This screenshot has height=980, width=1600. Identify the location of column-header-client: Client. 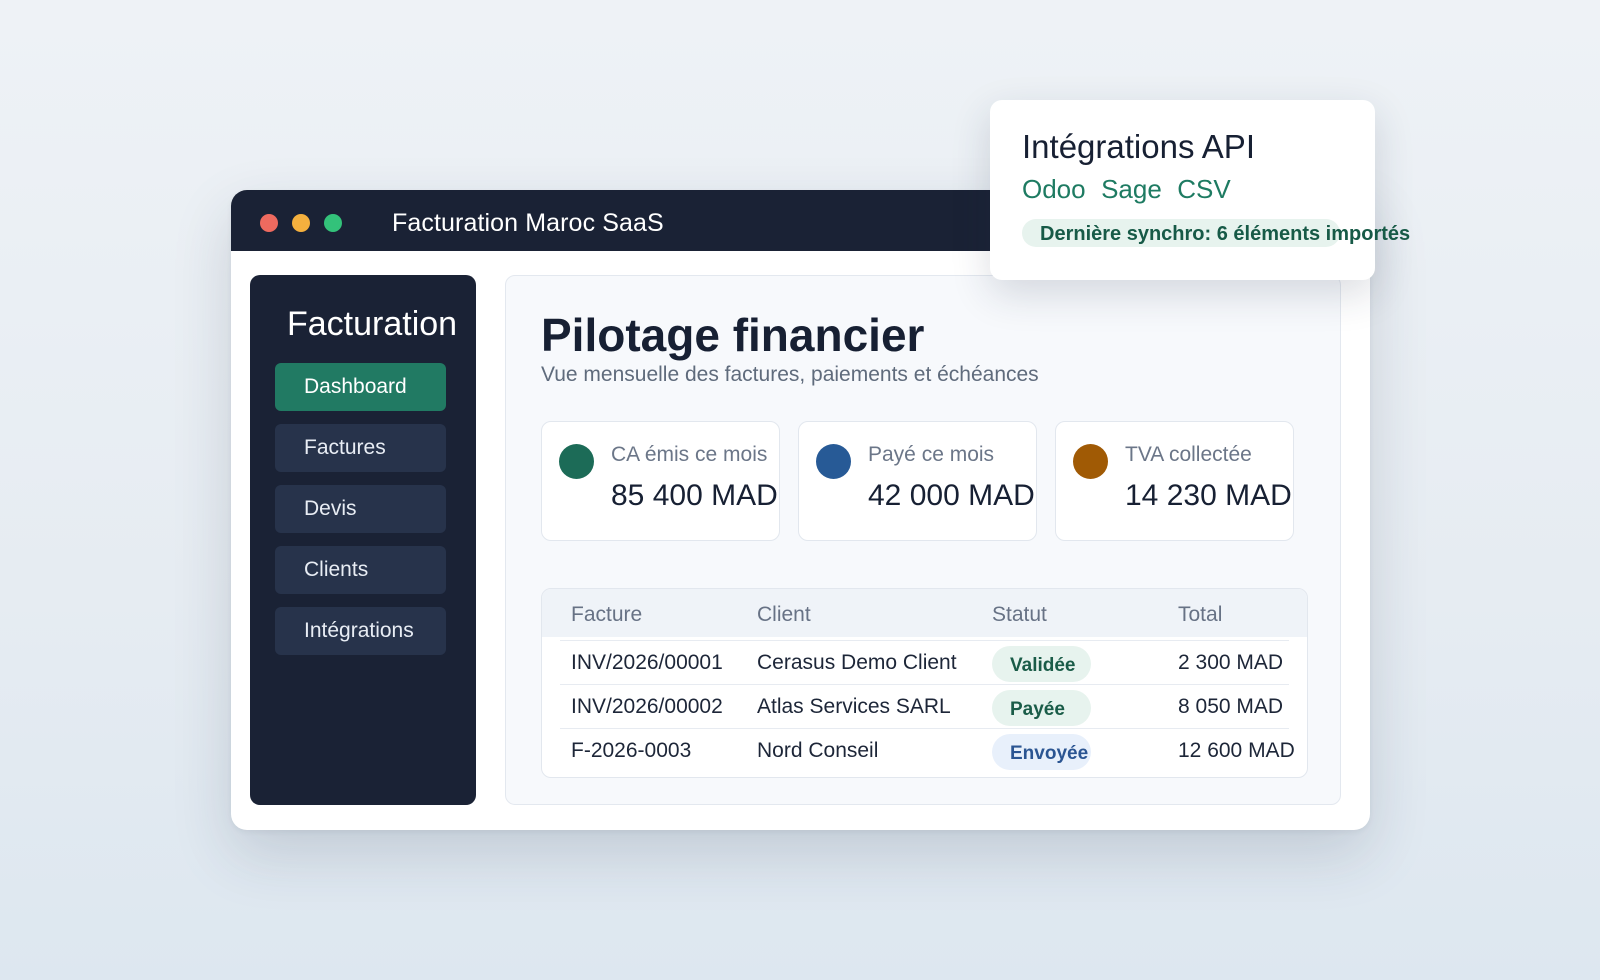
(784, 615).